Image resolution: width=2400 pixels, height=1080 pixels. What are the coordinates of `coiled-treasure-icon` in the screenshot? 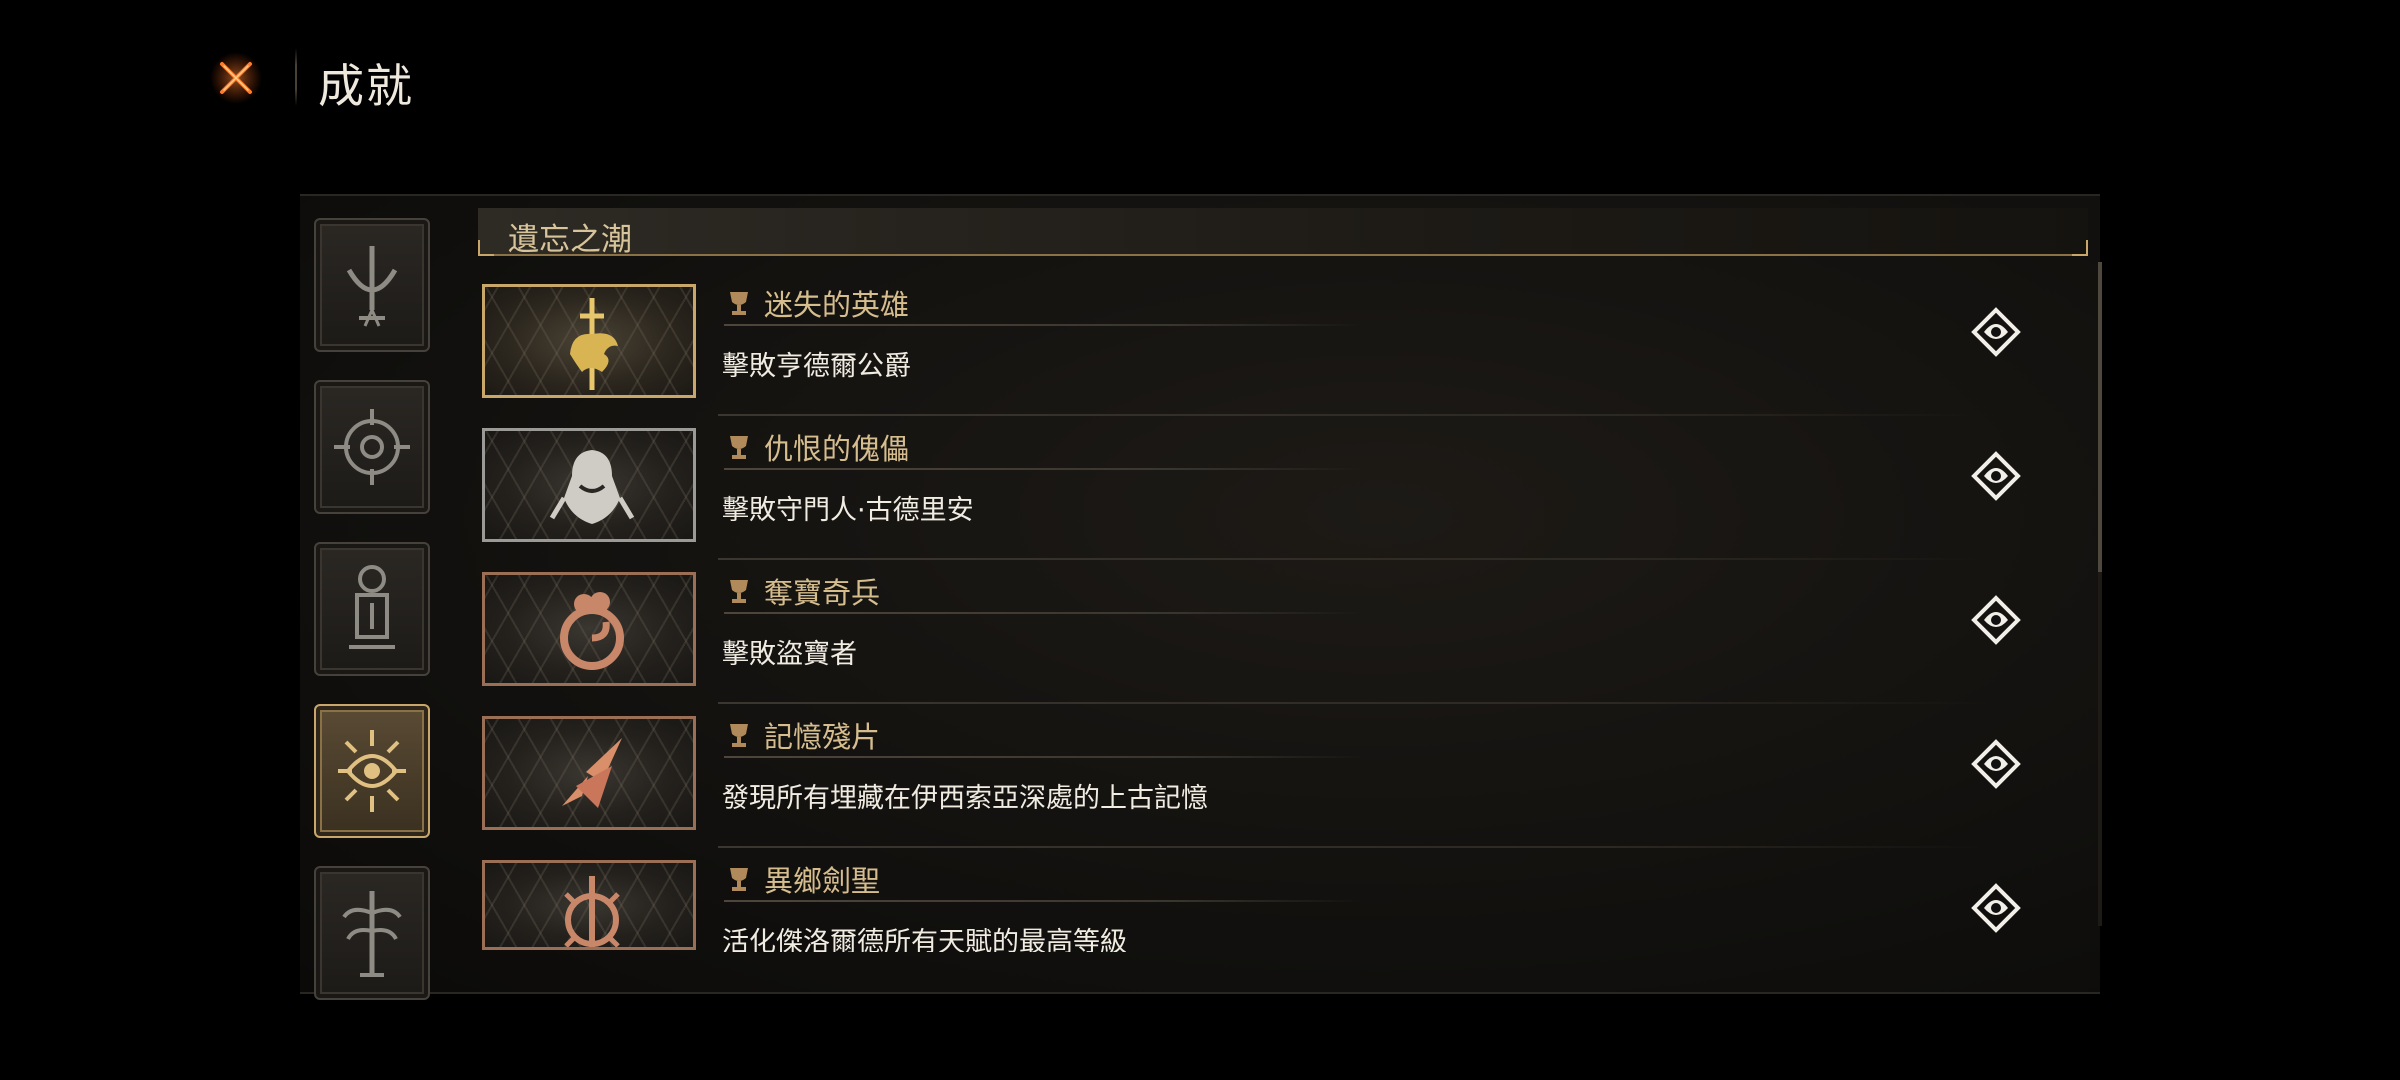 It's located at (592, 631).